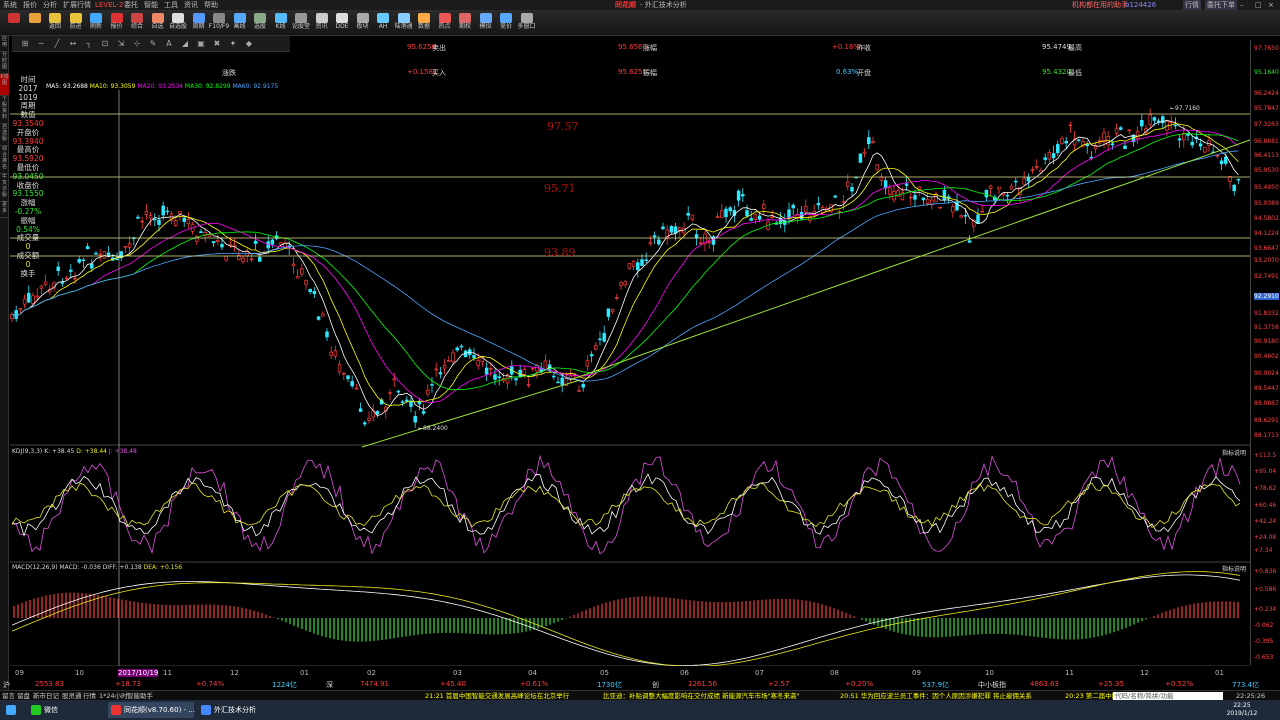  What do you see at coordinates (1258, 5) in the screenshot?
I see `maximize-icon: □` at bounding box center [1258, 5].